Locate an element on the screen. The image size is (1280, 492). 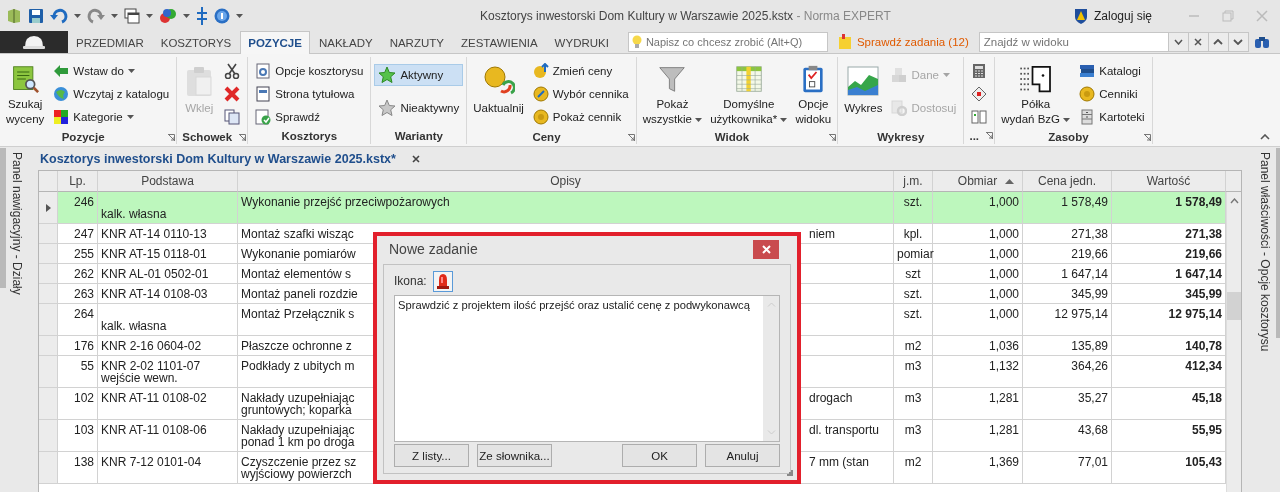
cubes-icon is located at coordinates (899, 75).